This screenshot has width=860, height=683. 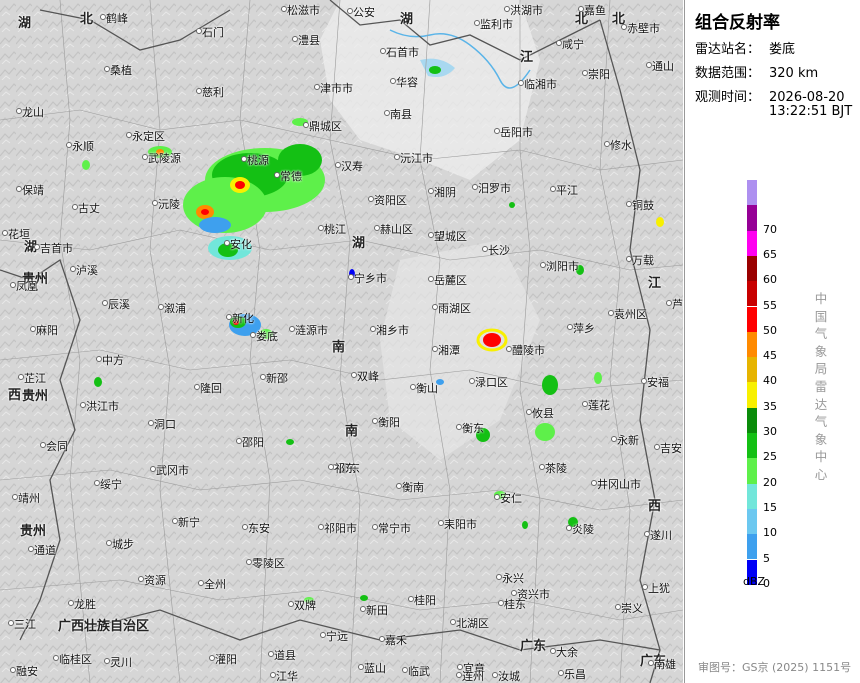 I want to click on city-label: 安仁, so click(x=511, y=498).